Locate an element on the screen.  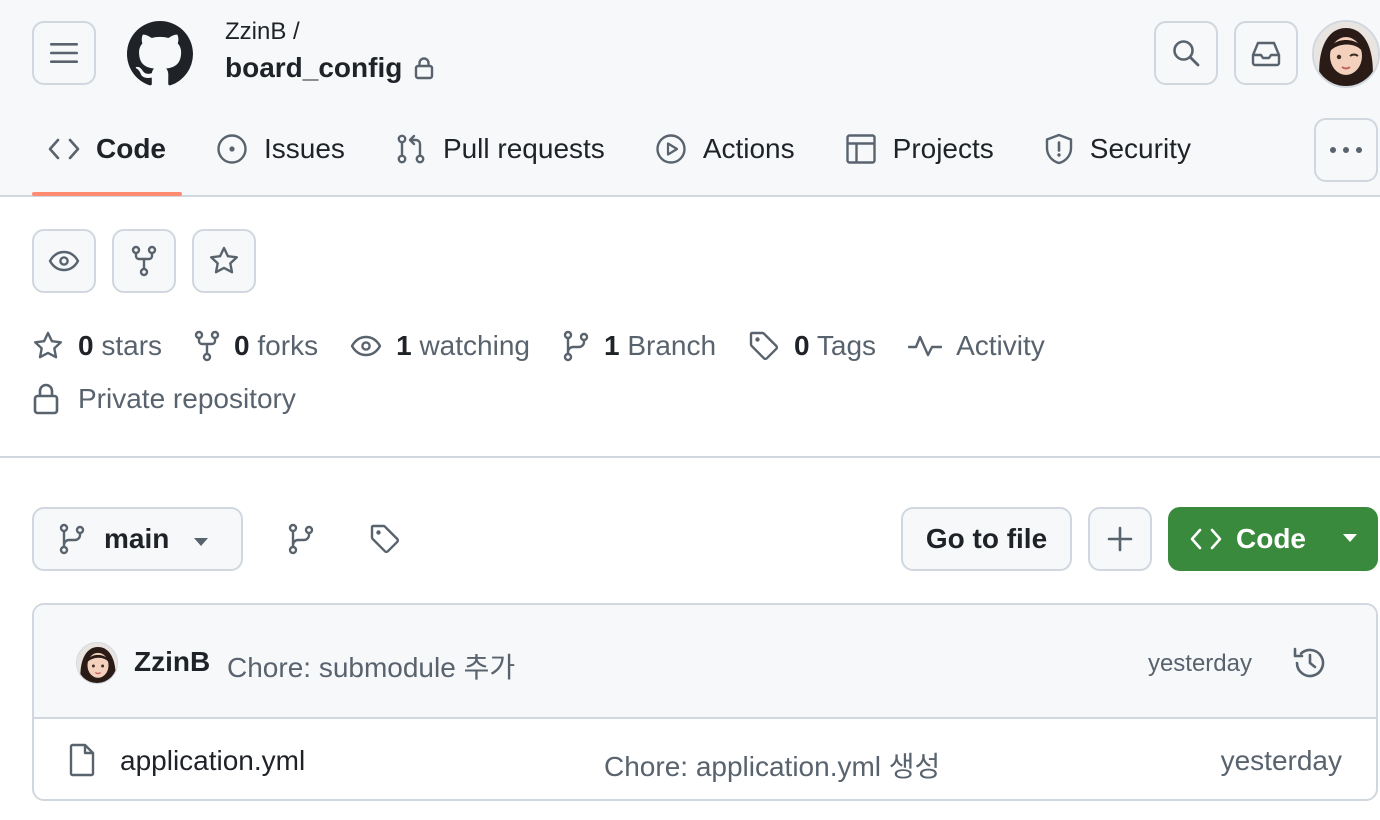
stars-link: 0 stars is located at coordinates (97, 346).